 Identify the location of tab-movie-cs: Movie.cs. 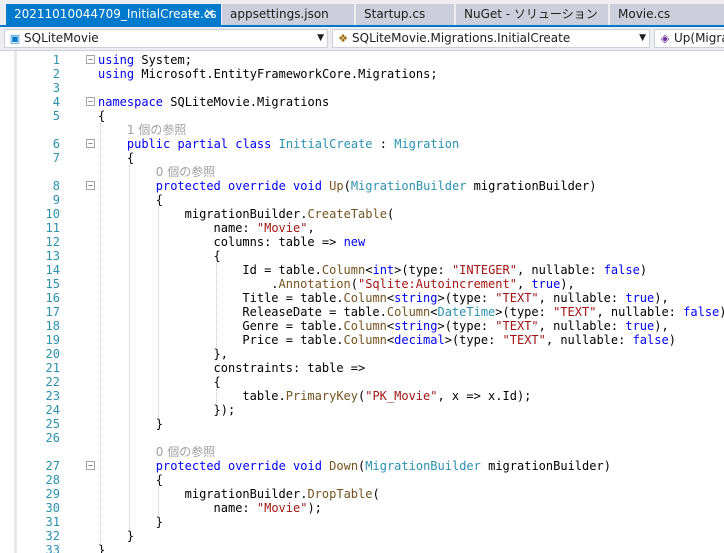
(667, 14).